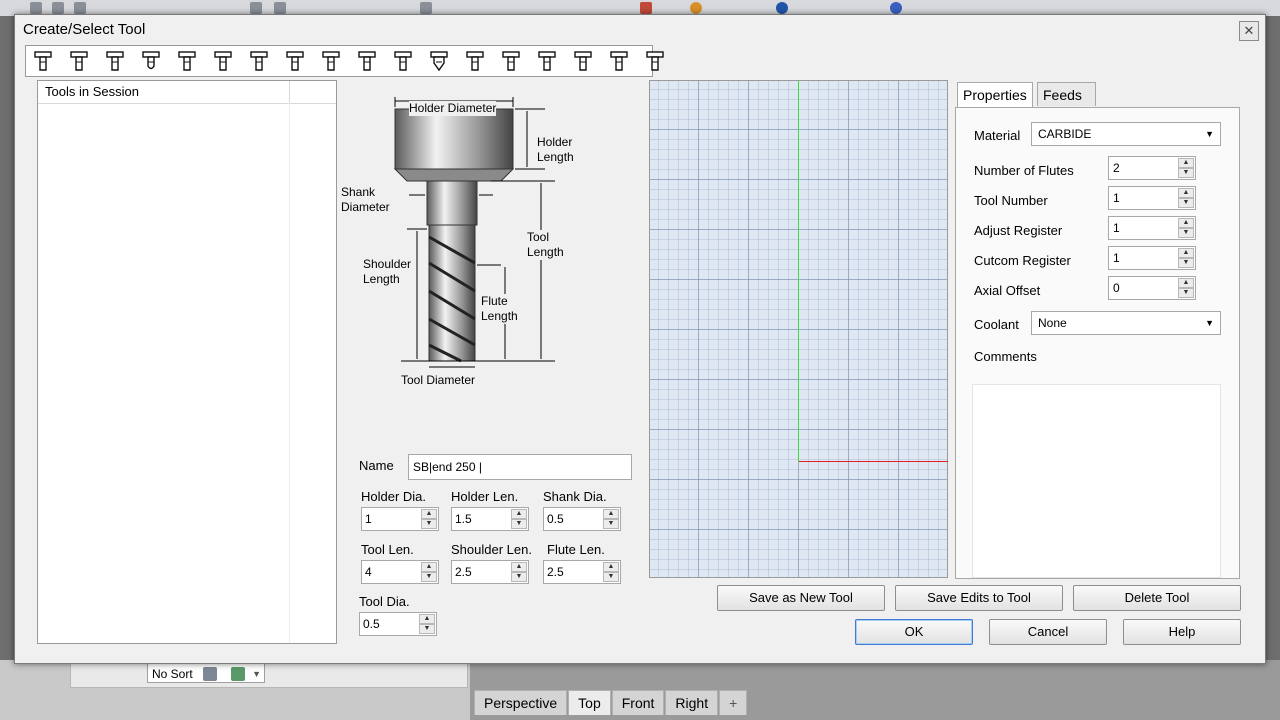  What do you see at coordinates (499, 309) in the screenshot?
I see `flute-length-label: Flute Length` at bounding box center [499, 309].